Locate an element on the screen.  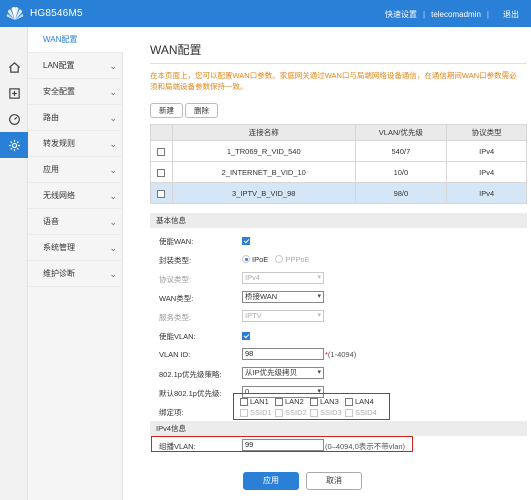
bind-option-ssid4: SSID4 is located at coordinates (361, 413).